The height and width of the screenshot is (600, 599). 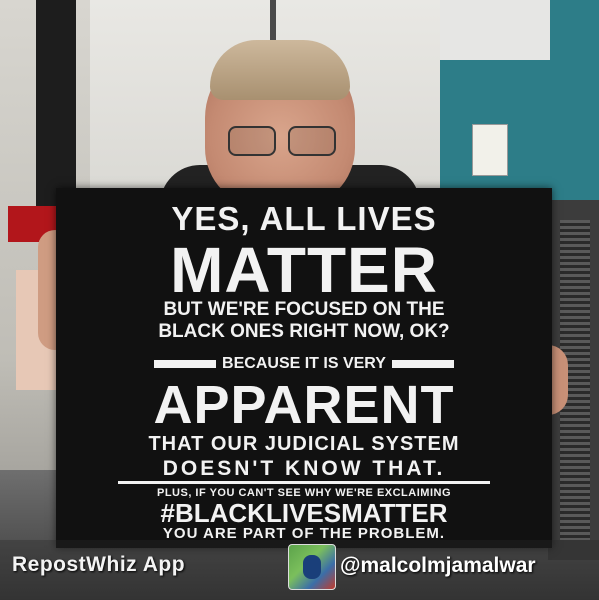 I want to click on sign-line-10: #BLACKLIVESMATTER, so click(x=304, y=513).